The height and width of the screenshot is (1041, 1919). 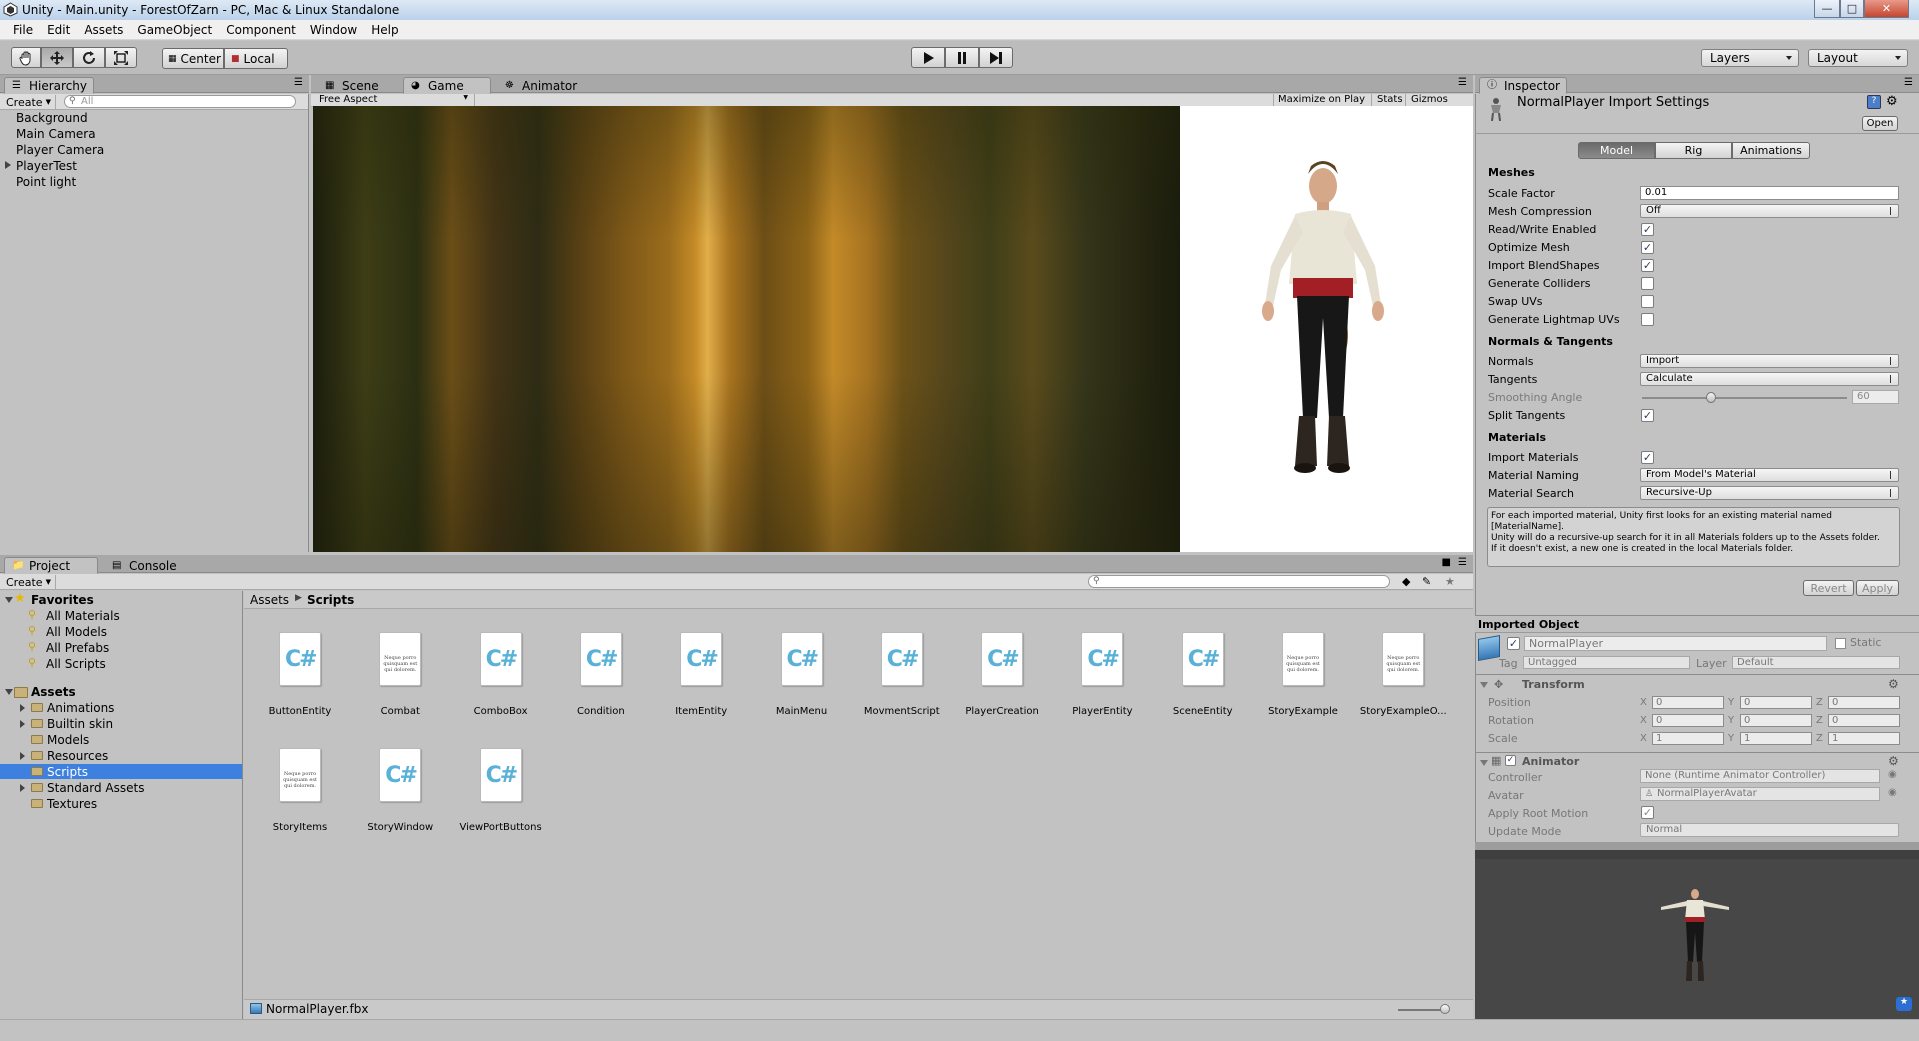 I want to click on asset-item: C# PlayerEntity, so click(x=1102, y=675).